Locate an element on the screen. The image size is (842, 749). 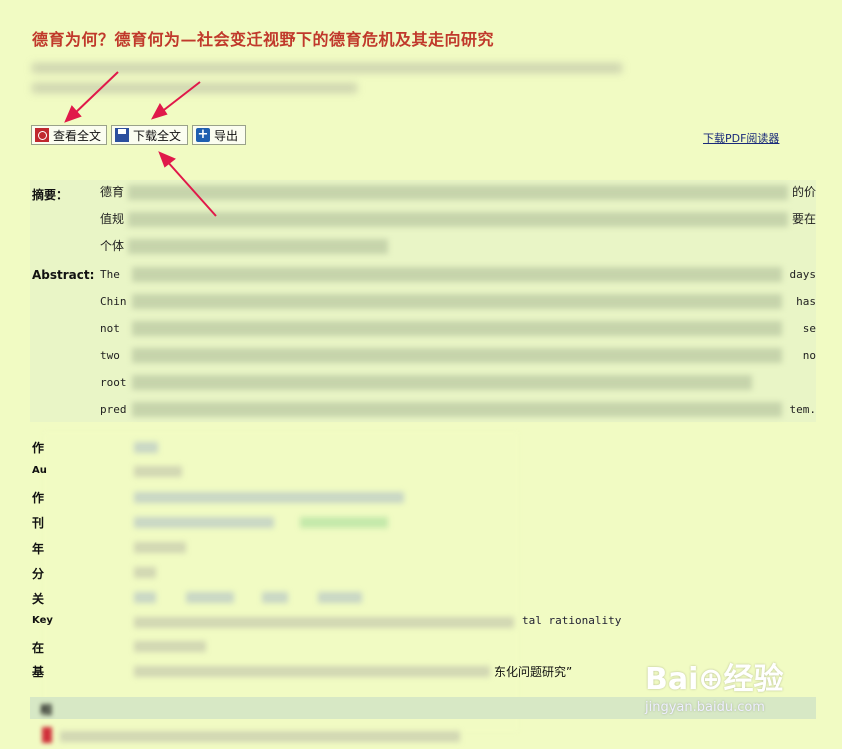
meta-journal-value is located at coordinates (204, 522).